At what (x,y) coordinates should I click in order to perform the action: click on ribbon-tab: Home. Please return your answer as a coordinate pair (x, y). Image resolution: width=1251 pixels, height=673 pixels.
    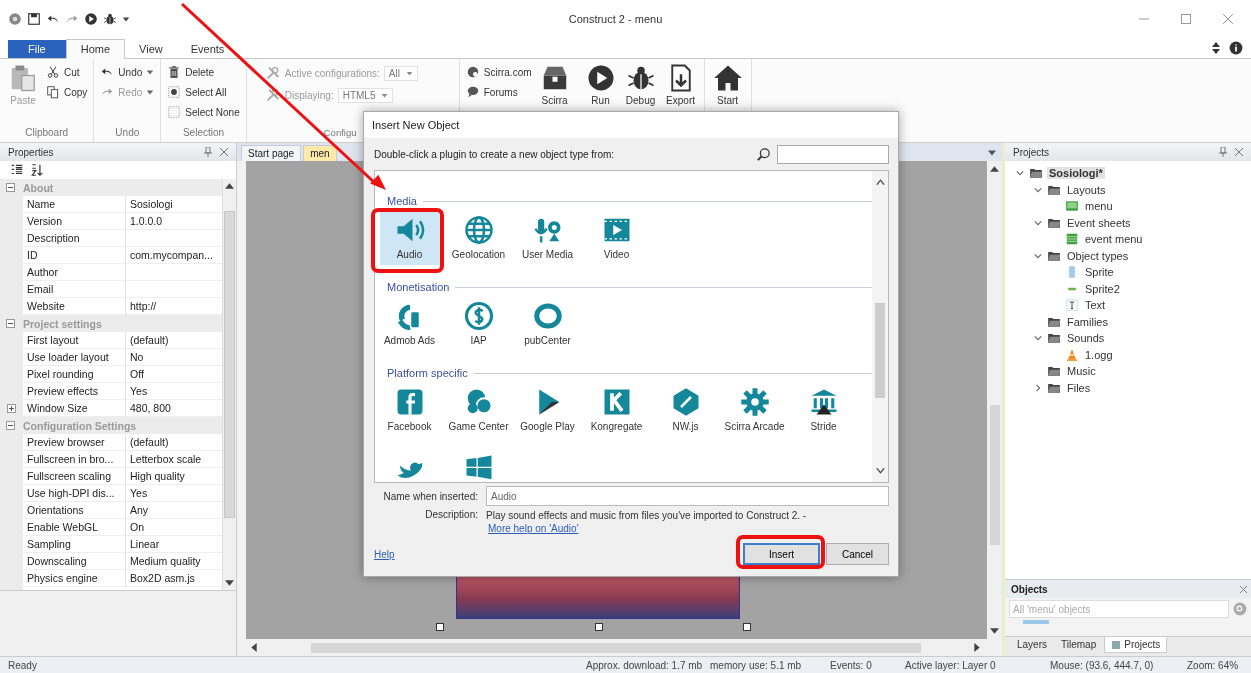
    Looking at the image, I should click on (95, 49).